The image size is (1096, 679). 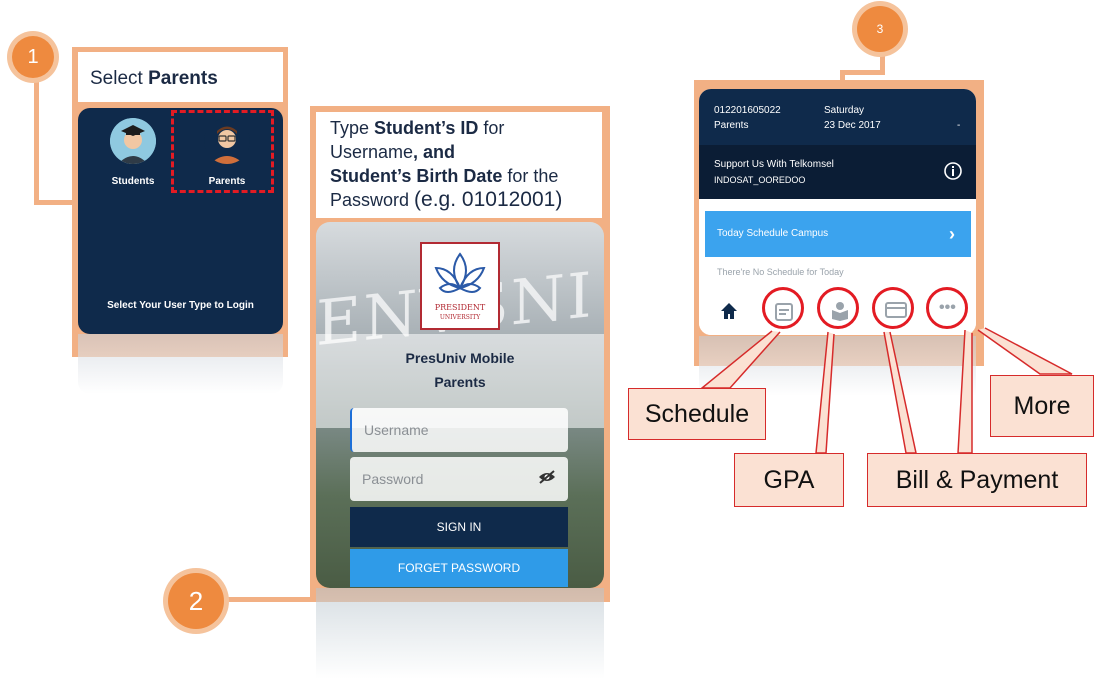 I want to click on support-subtitle: INDOSAT_OOREDOO, so click(x=760, y=180).